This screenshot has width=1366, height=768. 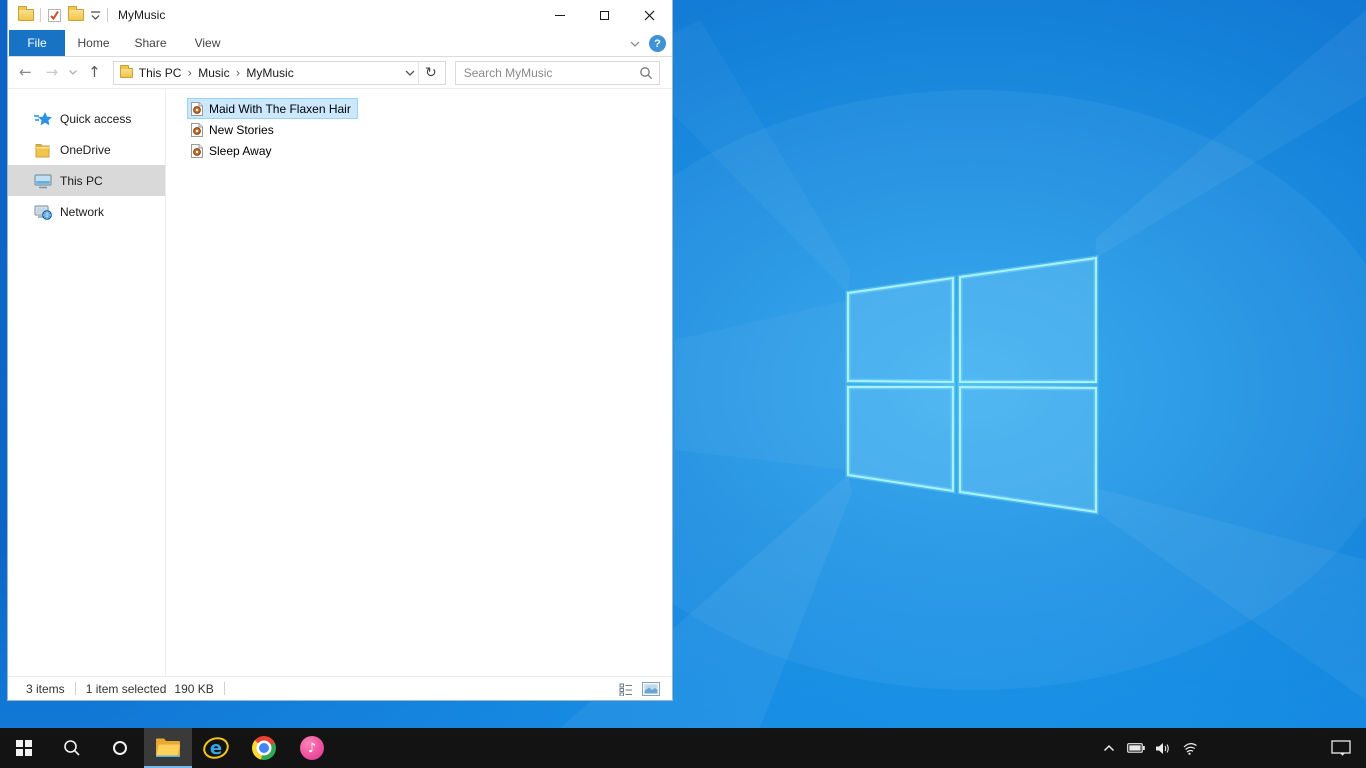 I want to click on sidebar-item-network: Network, so click(x=86, y=211).